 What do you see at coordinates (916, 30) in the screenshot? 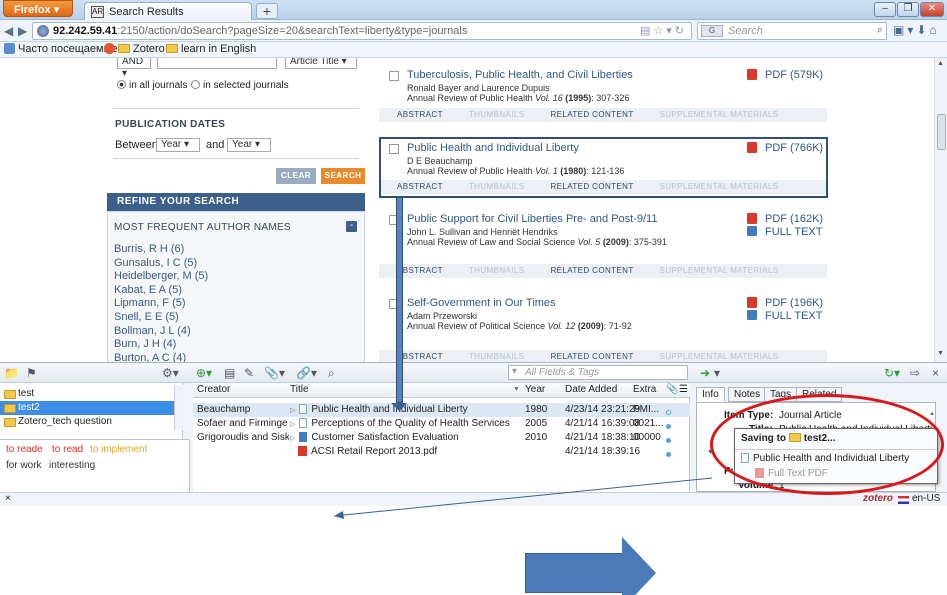
I see `toolbar-icons: ▣▾⬇⌂` at bounding box center [916, 30].